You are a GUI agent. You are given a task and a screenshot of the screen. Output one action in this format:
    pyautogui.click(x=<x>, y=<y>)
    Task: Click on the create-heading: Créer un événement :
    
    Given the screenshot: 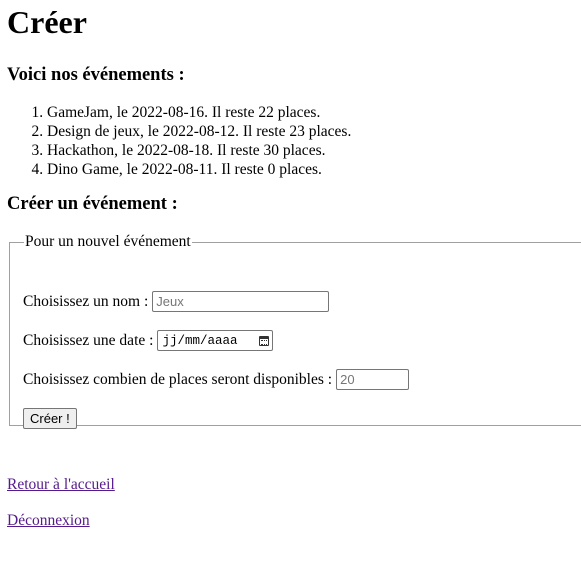 What is the action you would take?
    pyautogui.click(x=92, y=204)
    